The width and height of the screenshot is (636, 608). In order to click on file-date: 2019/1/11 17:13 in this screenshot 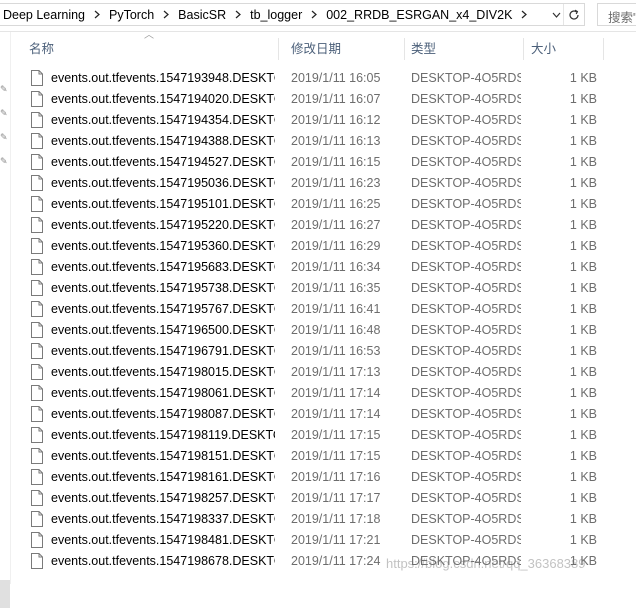, I will do `click(336, 372)`.